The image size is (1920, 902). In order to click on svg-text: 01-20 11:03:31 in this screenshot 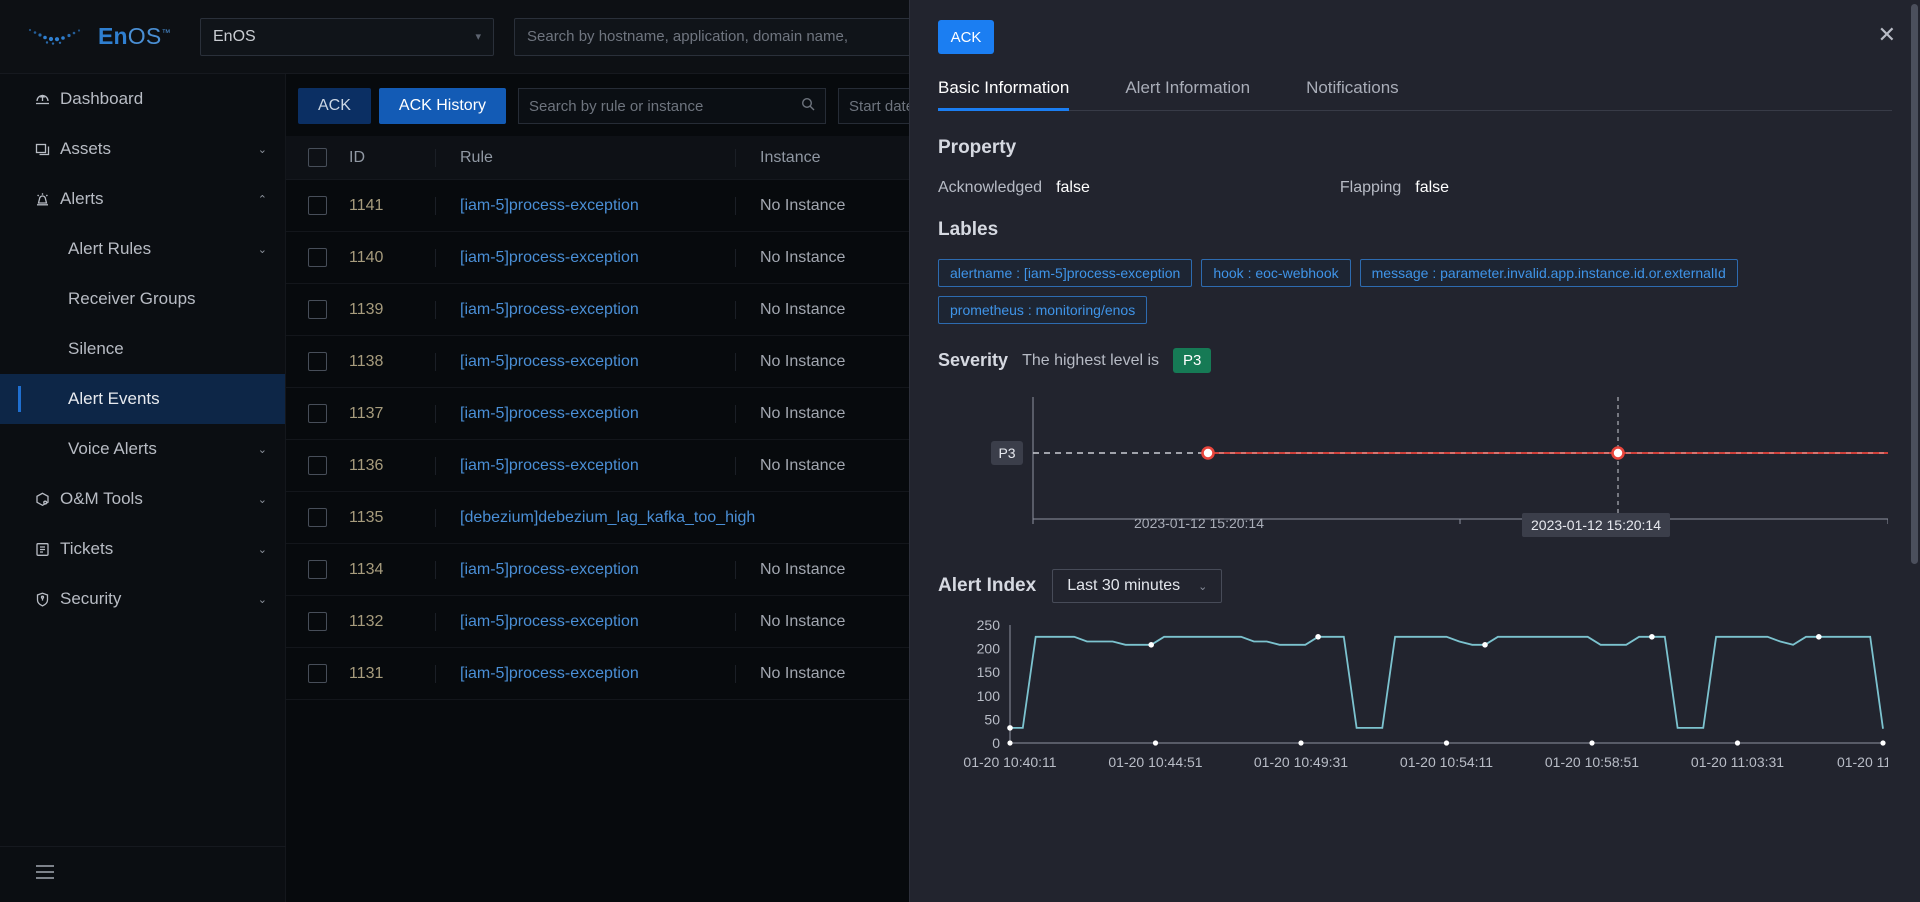, I will do `click(1737, 762)`.